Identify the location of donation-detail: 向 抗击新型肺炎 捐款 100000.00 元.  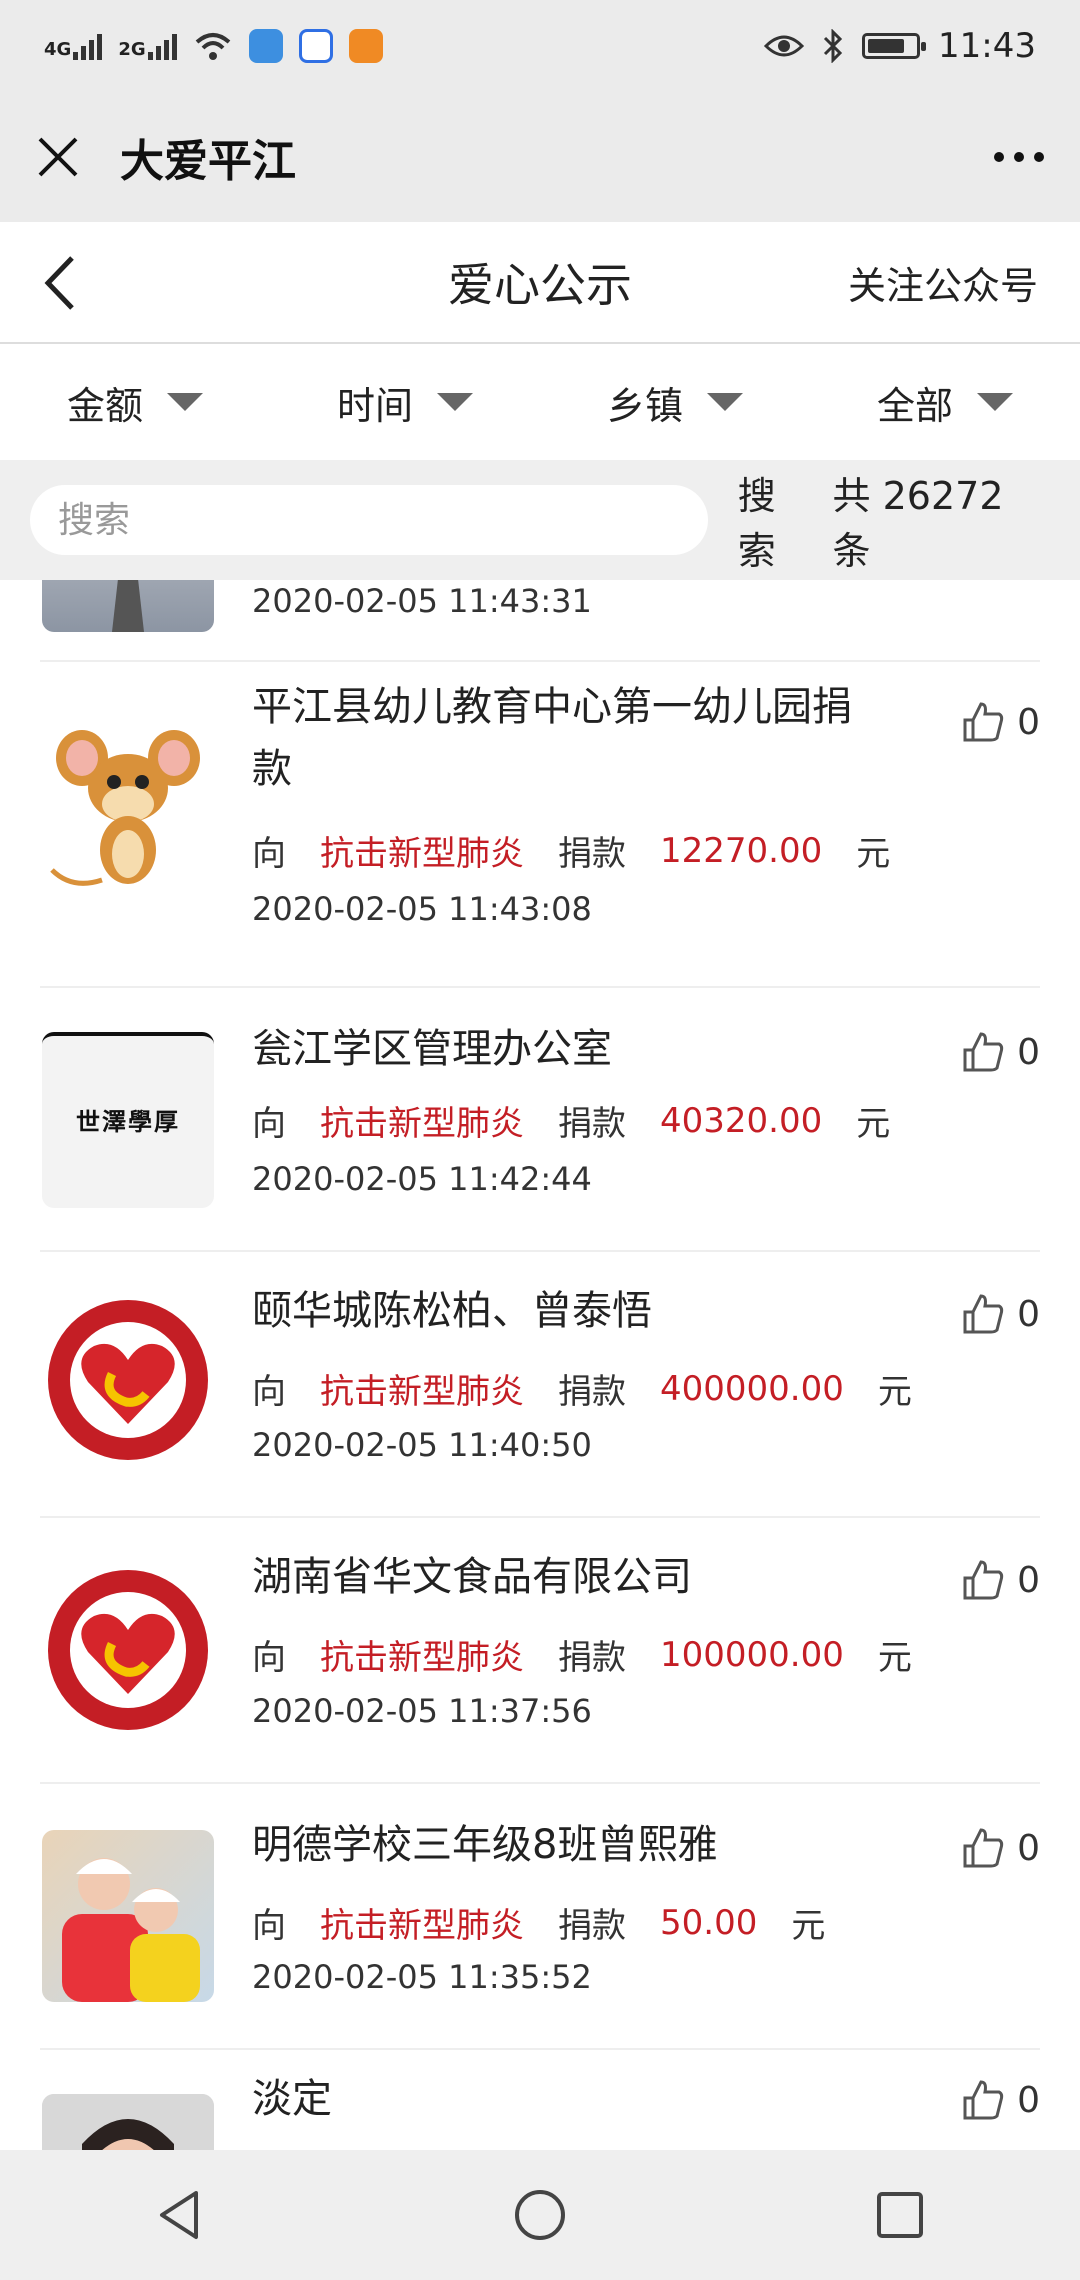
(599, 1654).